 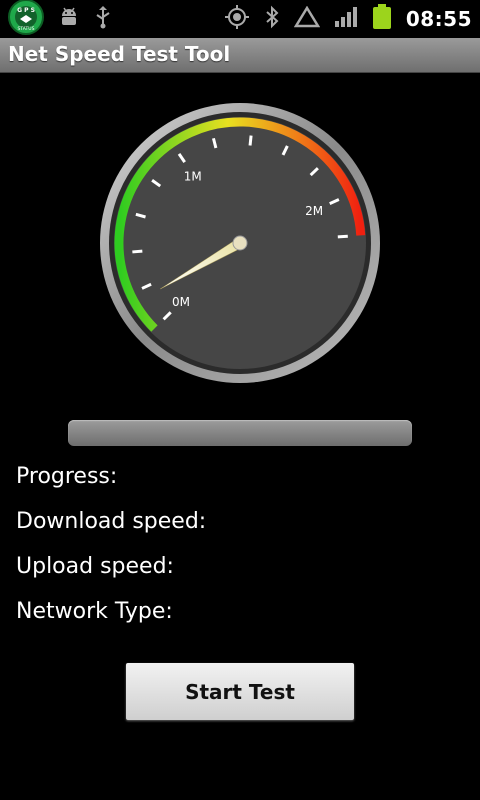 What do you see at coordinates (111, 521) in the screenshot?
I see `download-speed-label: Download speed:` at bounding box center [111, 521].